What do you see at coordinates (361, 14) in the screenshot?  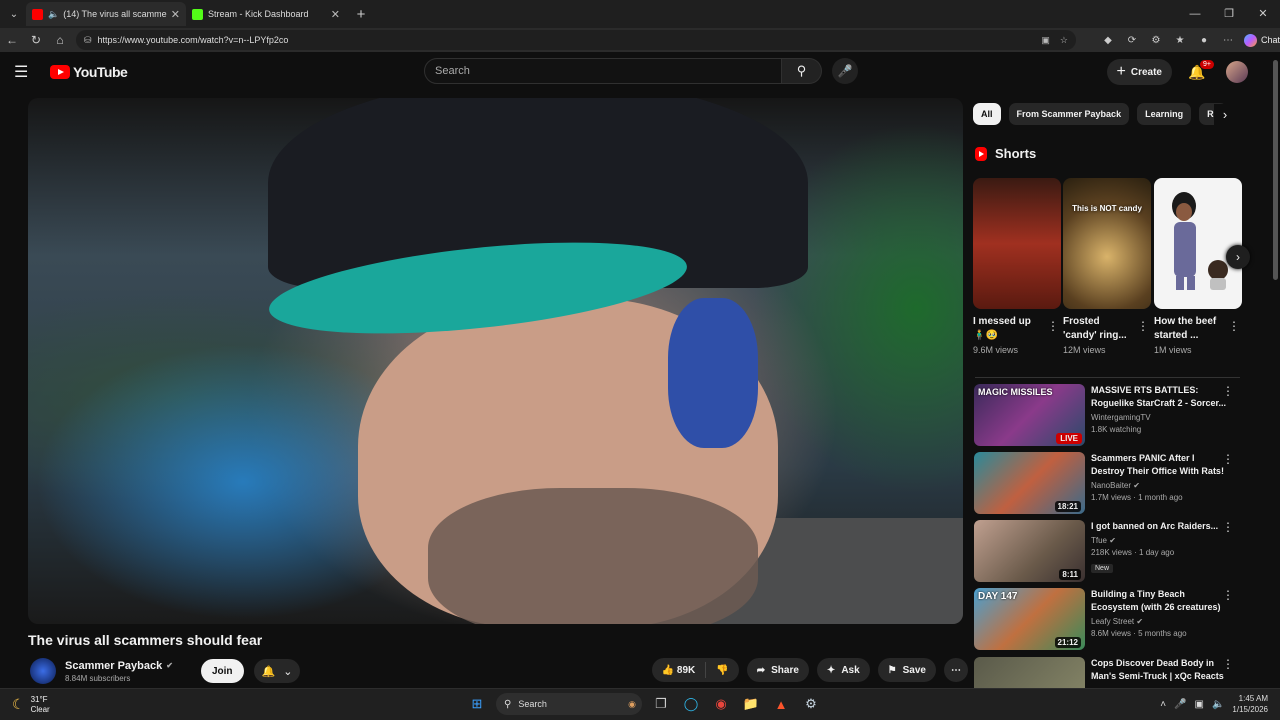 I see `new-tab-button: +` at bounding box center [361, 14].